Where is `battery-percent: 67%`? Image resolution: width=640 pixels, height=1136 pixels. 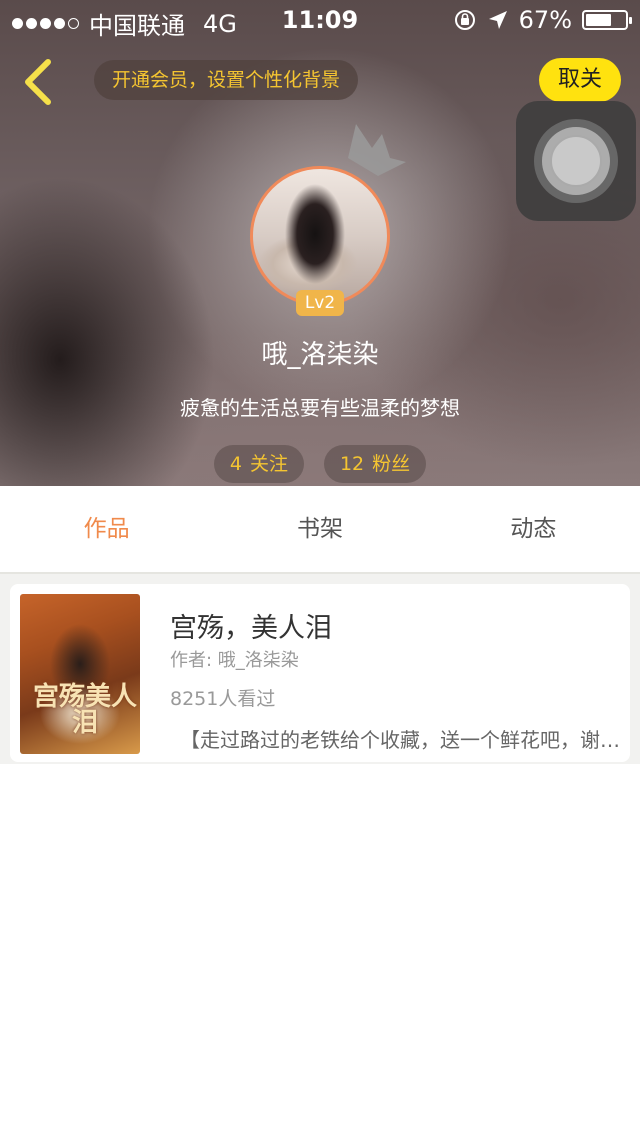 battery-percent: 67% is located at coordinates (545, 20).